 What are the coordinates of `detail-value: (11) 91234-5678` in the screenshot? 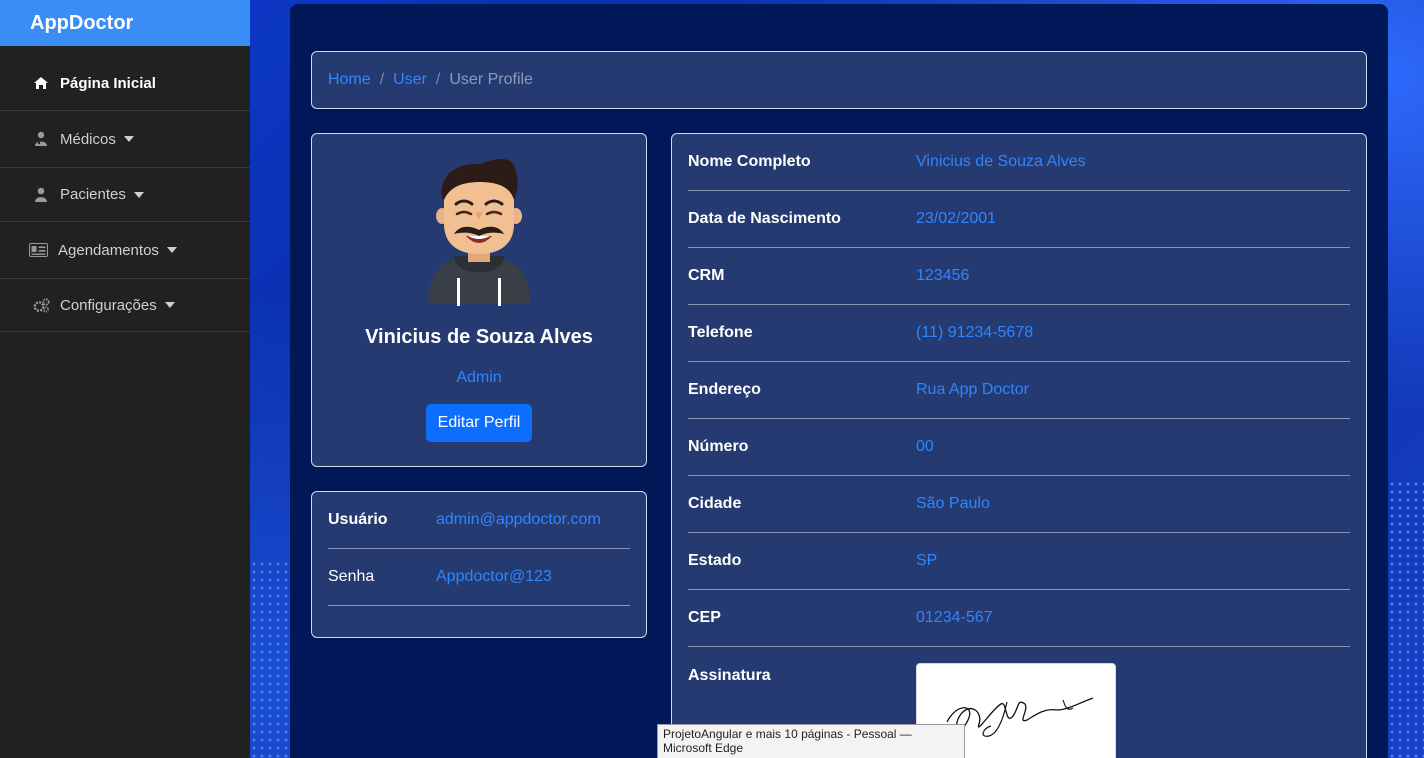 It's located at (975, 332).